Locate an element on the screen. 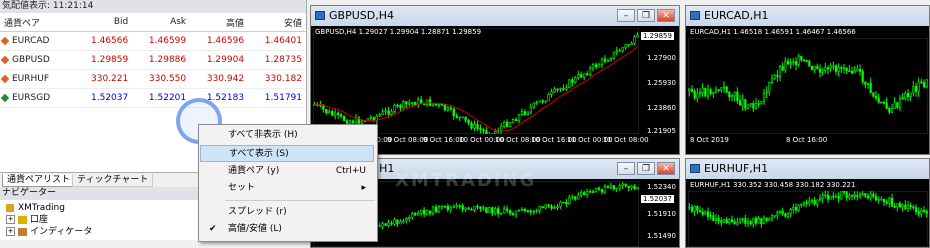 The image size is (930, 248). menu-item-high-low: ✔高値/安値 (L) is located at coordinates (287, 229).